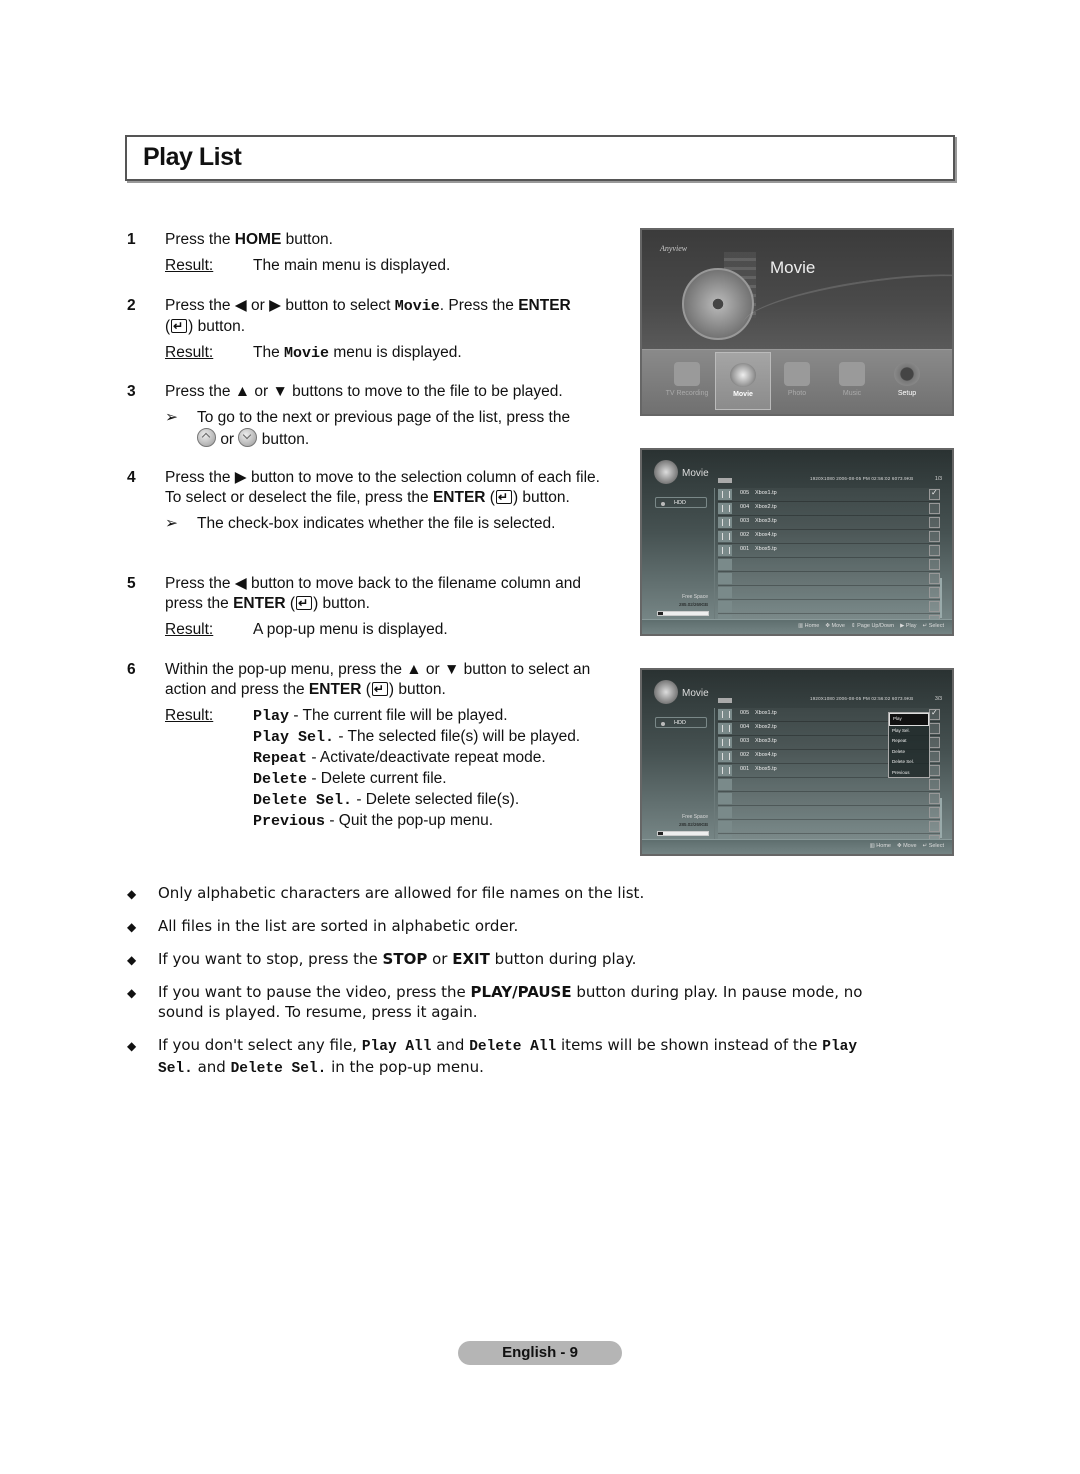 The image size is (1080, 1474). I want to click on page-up-button-icon, so click(206, 437).